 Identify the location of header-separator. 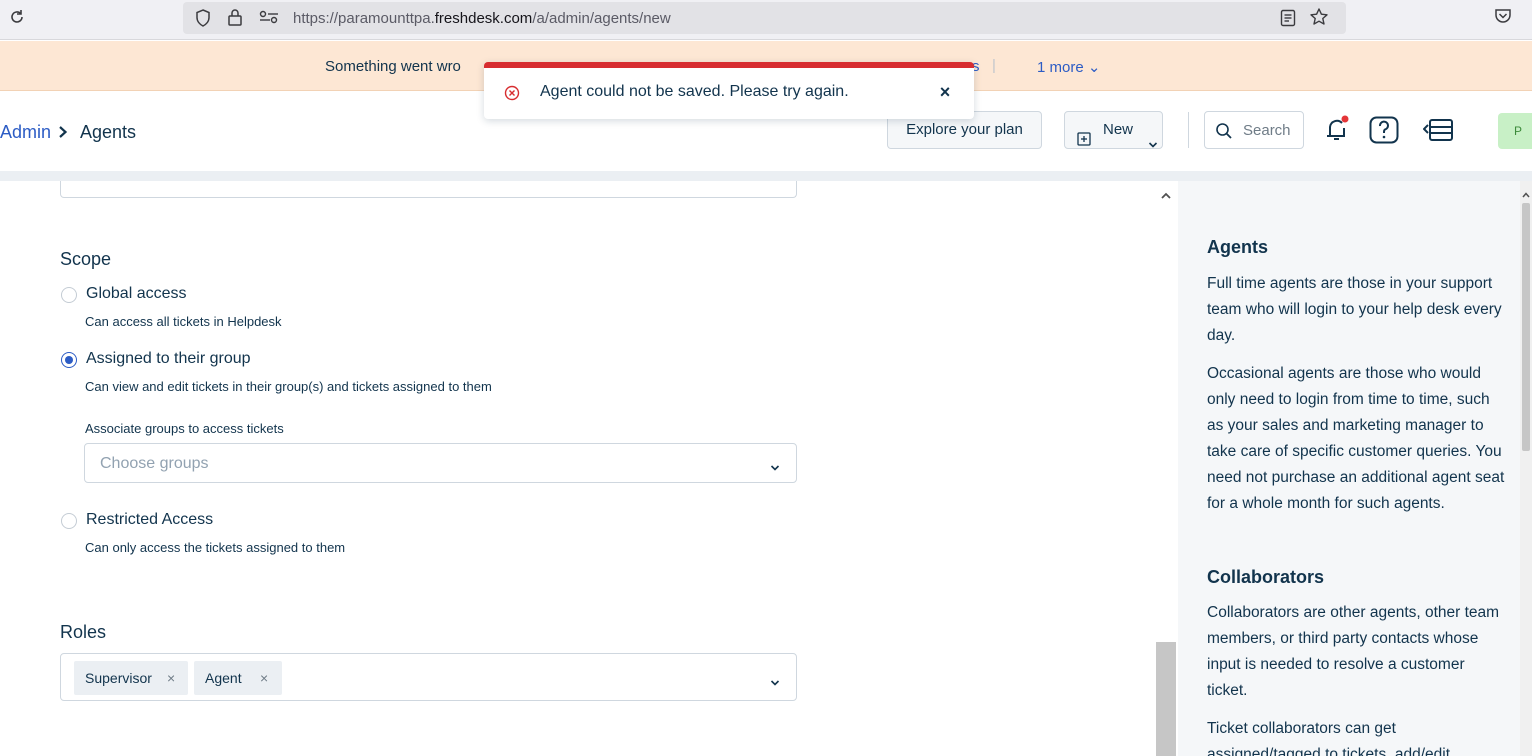
(766, 176).